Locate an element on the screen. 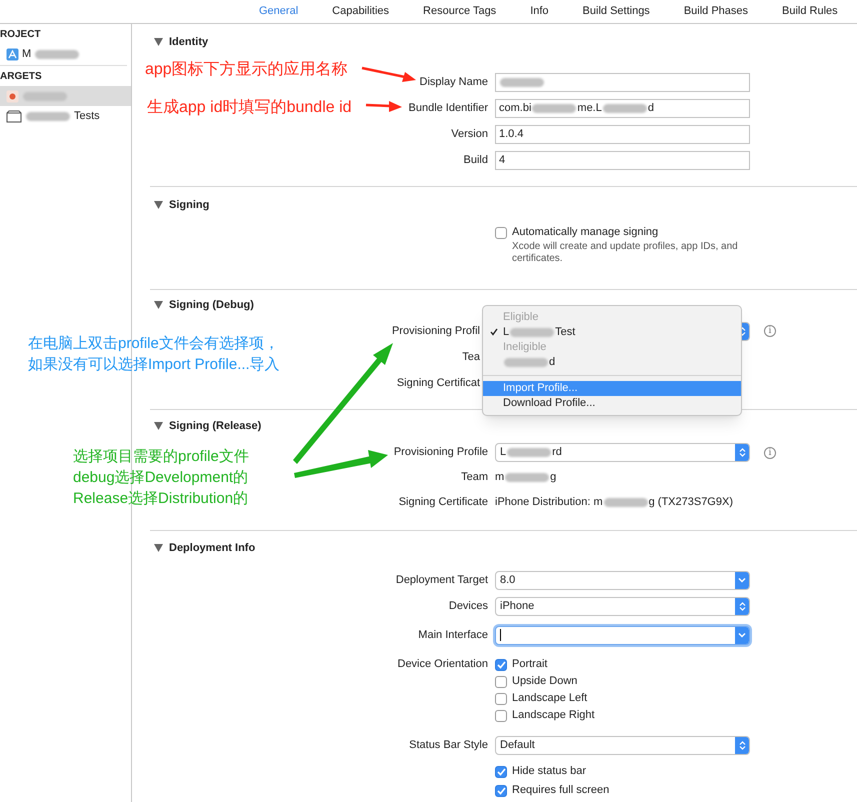 The image size is (857, 802). menu-section-heading: Ineligible is located at coordinates (525, 347).